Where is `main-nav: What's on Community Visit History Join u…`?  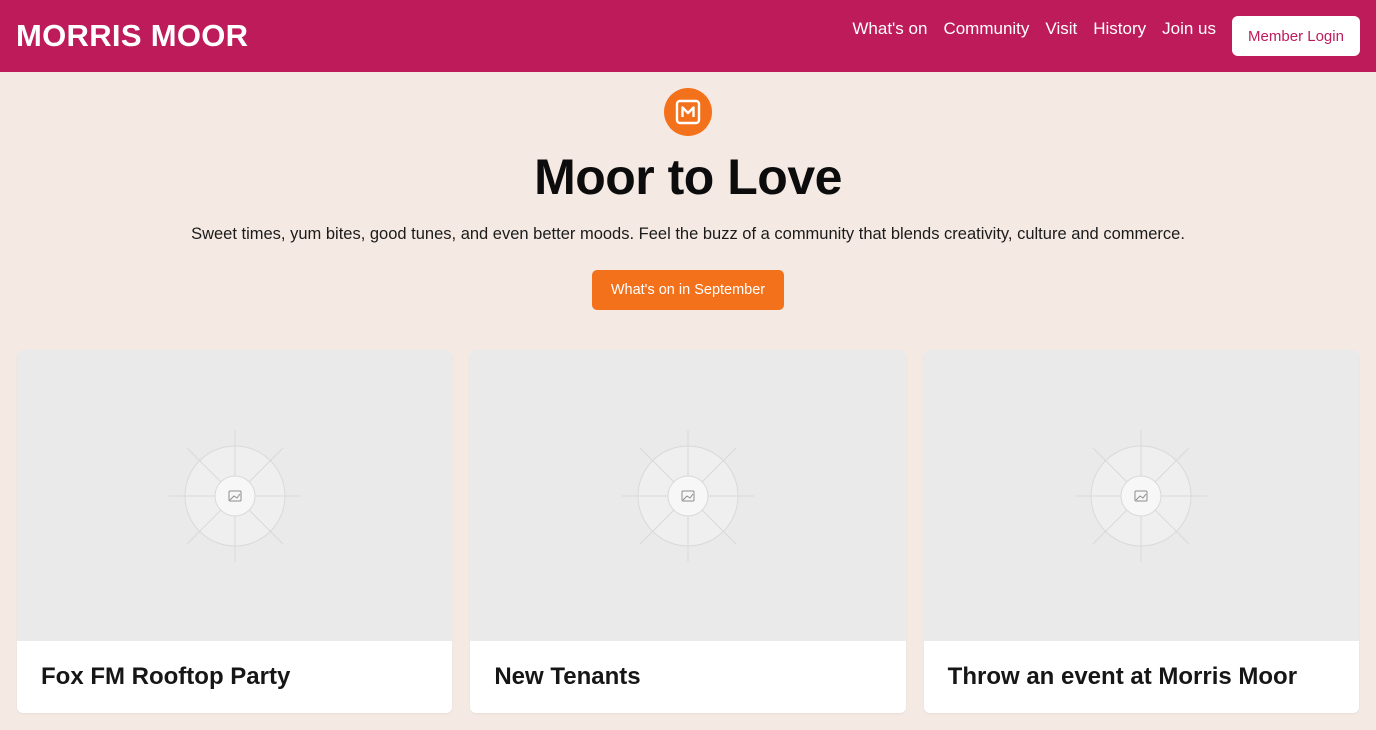 main-nav: What's on Community Visit History Join u… is located at coordinates (1106, 36).